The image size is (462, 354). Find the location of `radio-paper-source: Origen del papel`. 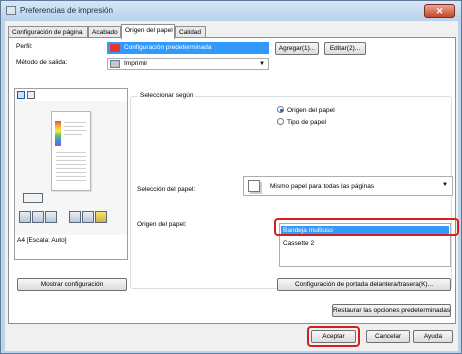

radio-paper-source: Origen del papel is located at coordinates (306, 110).